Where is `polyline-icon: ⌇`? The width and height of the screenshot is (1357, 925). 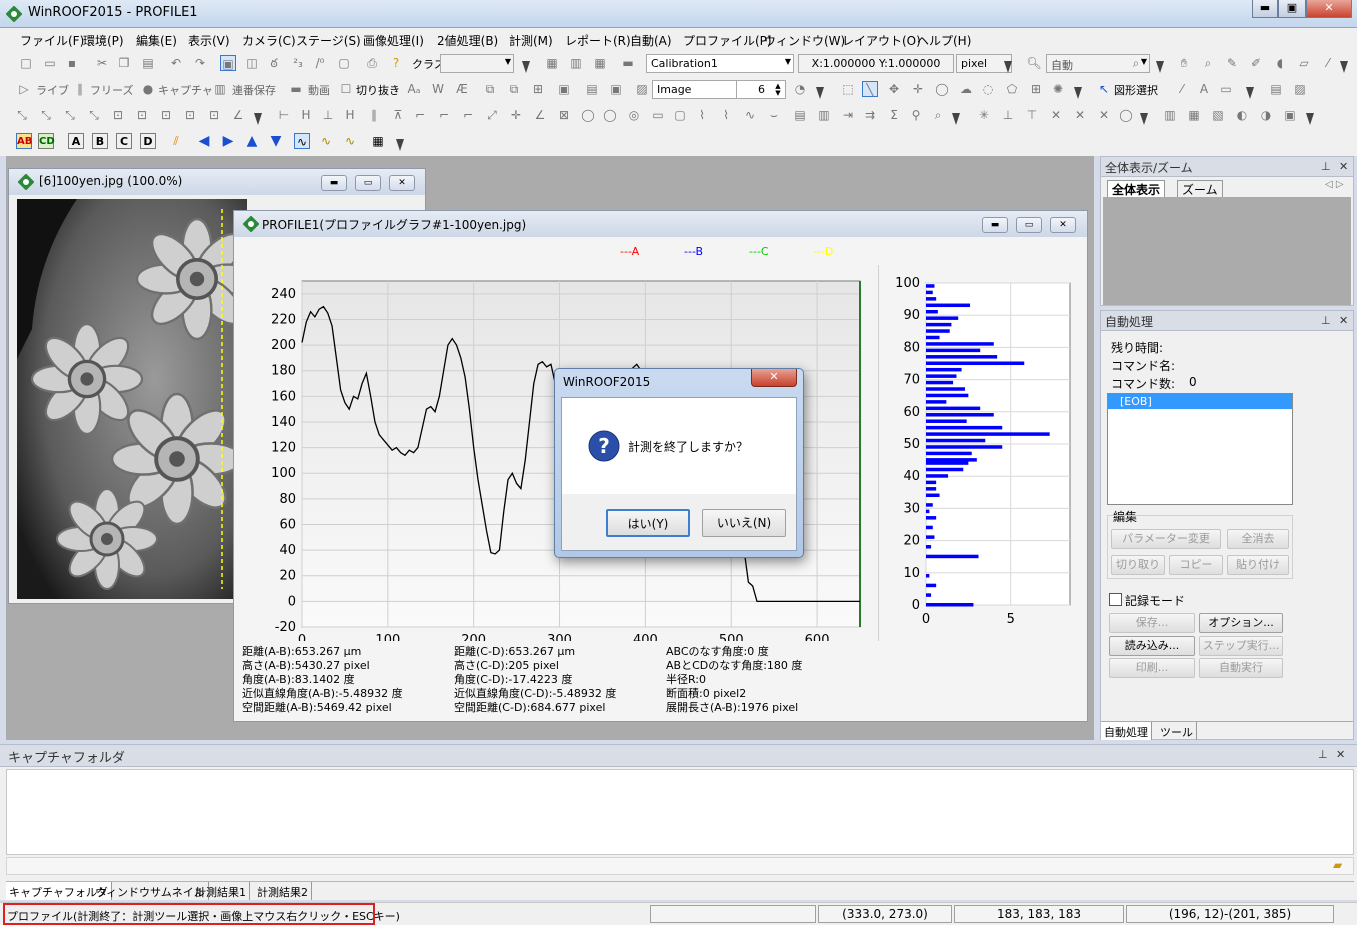 polyline-icon: ⌇ is located at coordinates (702, 115).